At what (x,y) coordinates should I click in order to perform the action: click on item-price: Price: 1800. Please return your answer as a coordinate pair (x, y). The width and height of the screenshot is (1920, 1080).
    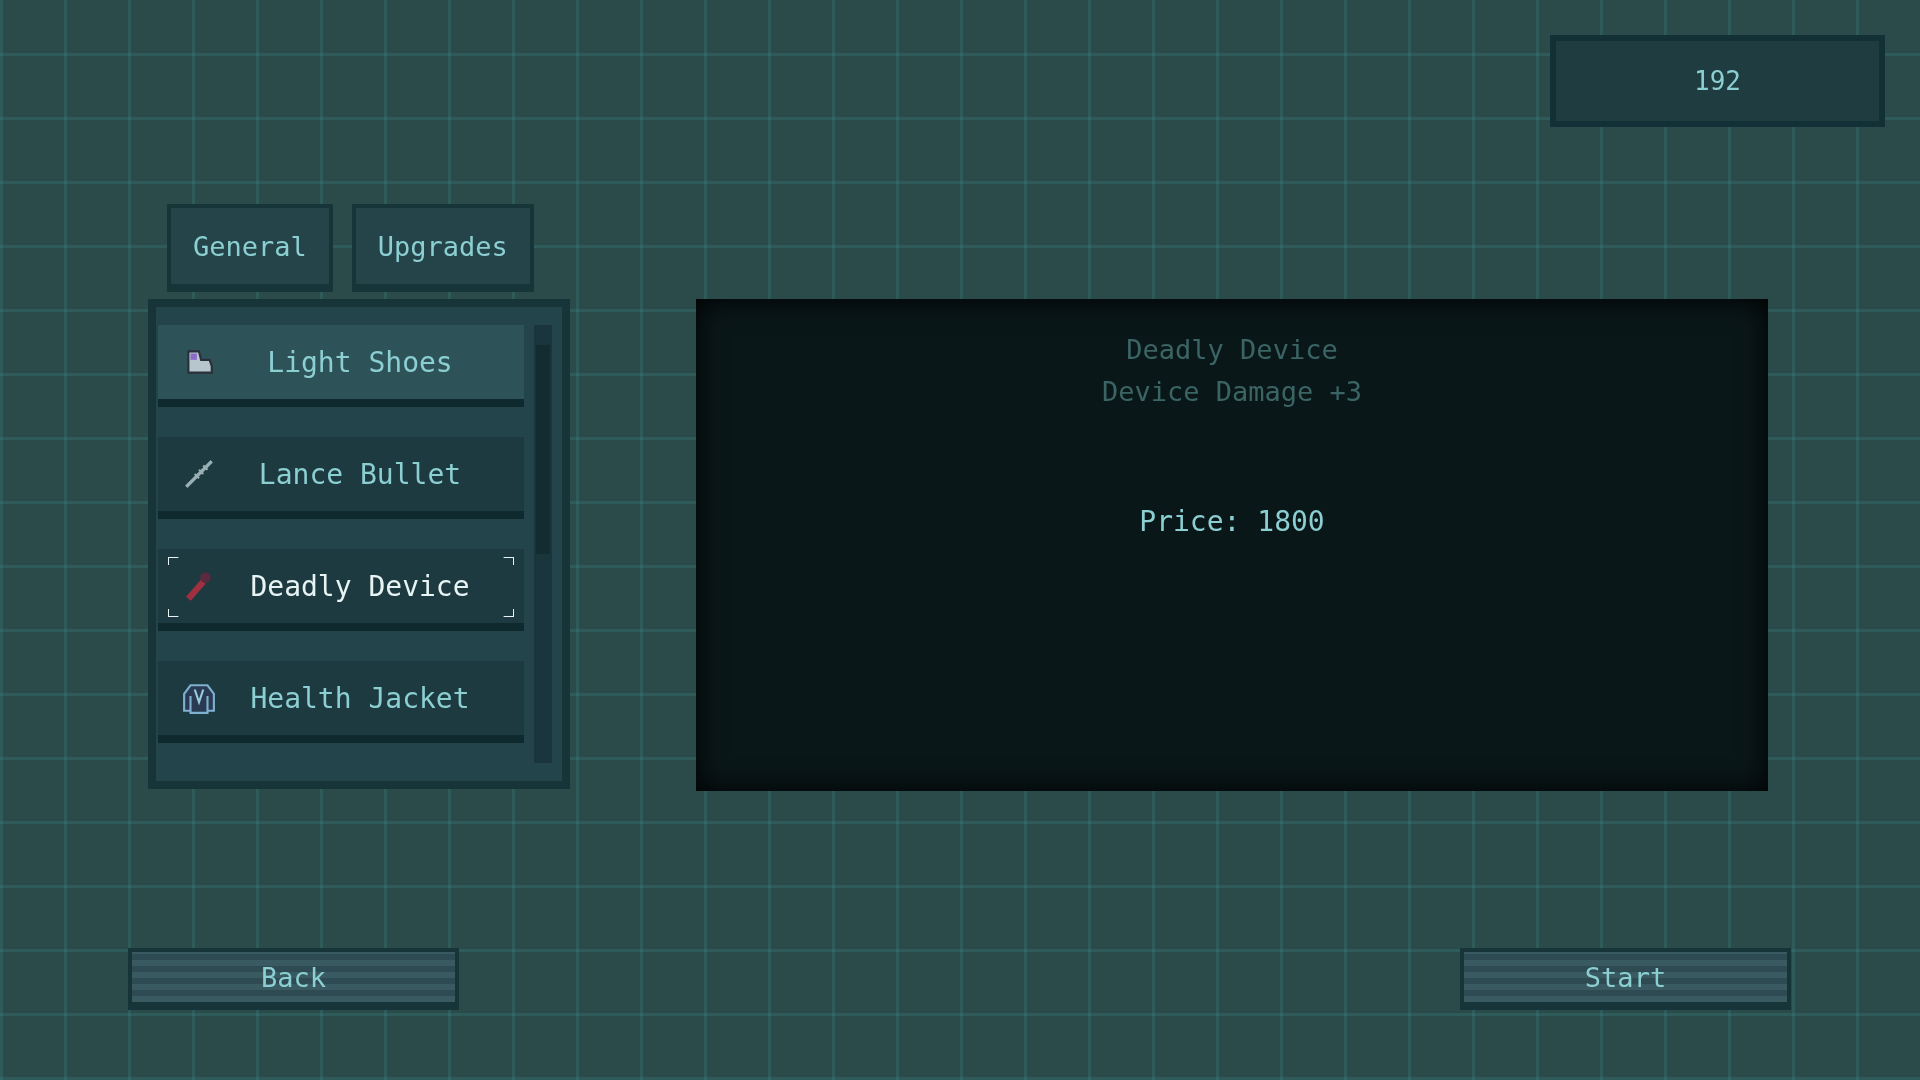
    Looking at the image, I should click on (1232, 521).